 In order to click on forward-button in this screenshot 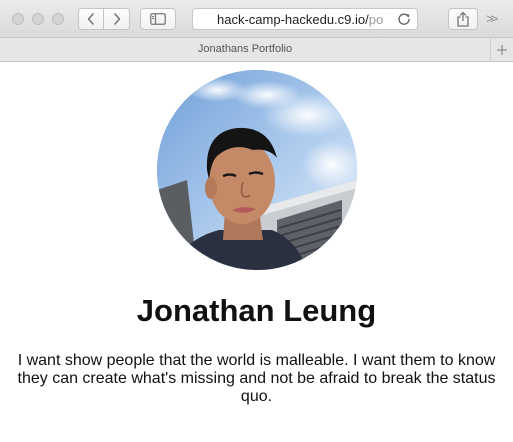, I will do `click(116, 19)`.